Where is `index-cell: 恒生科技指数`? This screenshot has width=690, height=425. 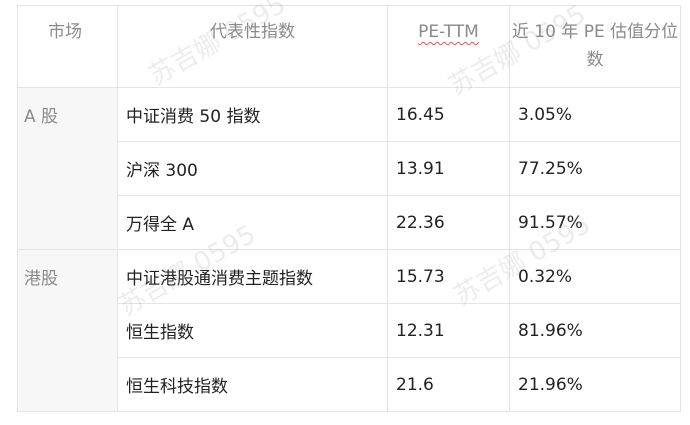
index-cell: 恒生科技指数 is located at coordinates (252, 384).